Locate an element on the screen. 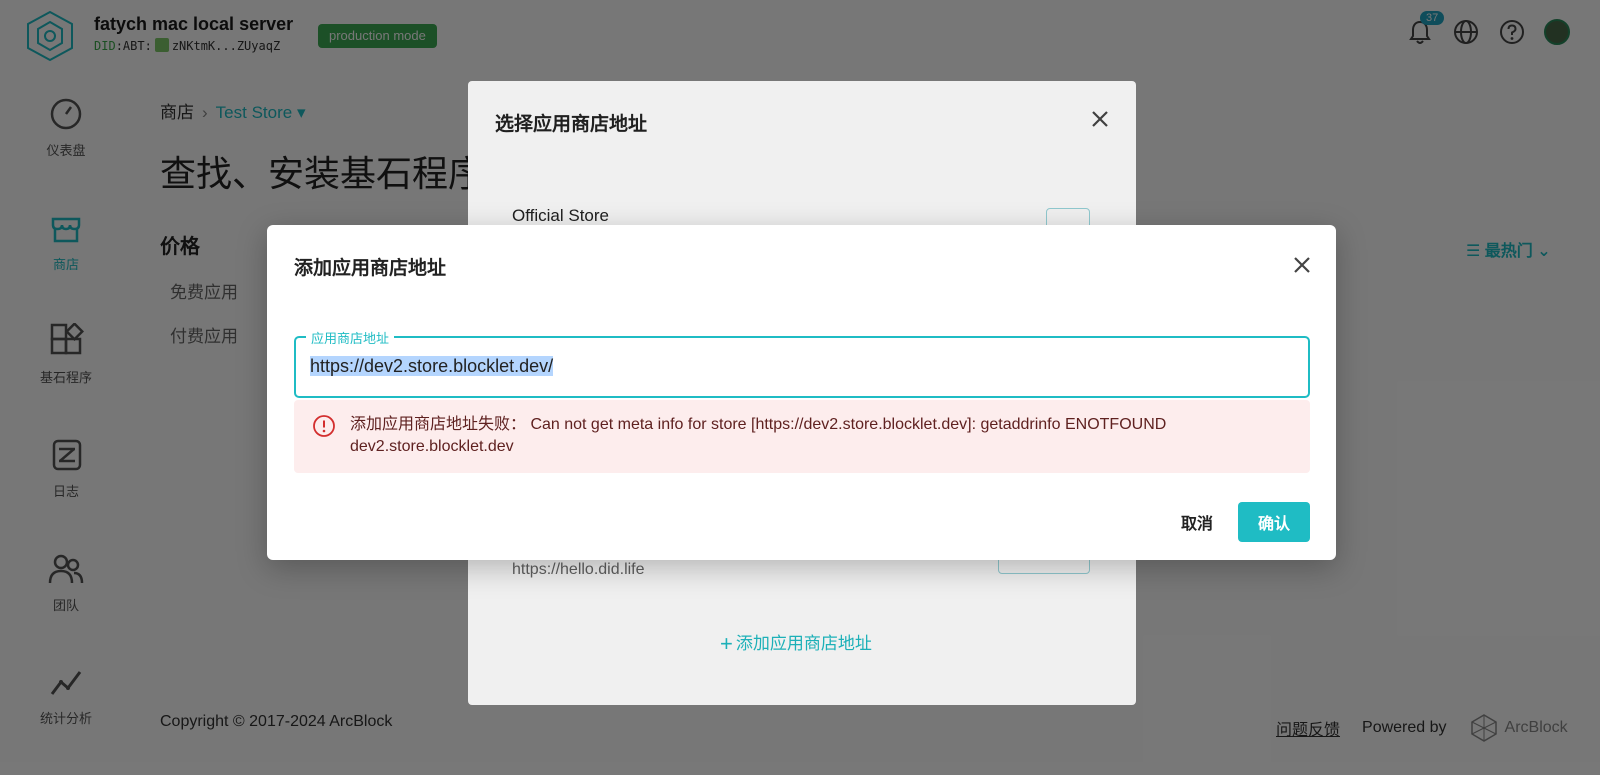 This screenshot has height=775, width=1600. cancel-button: 取消 is located at coordinates (1197, 522).